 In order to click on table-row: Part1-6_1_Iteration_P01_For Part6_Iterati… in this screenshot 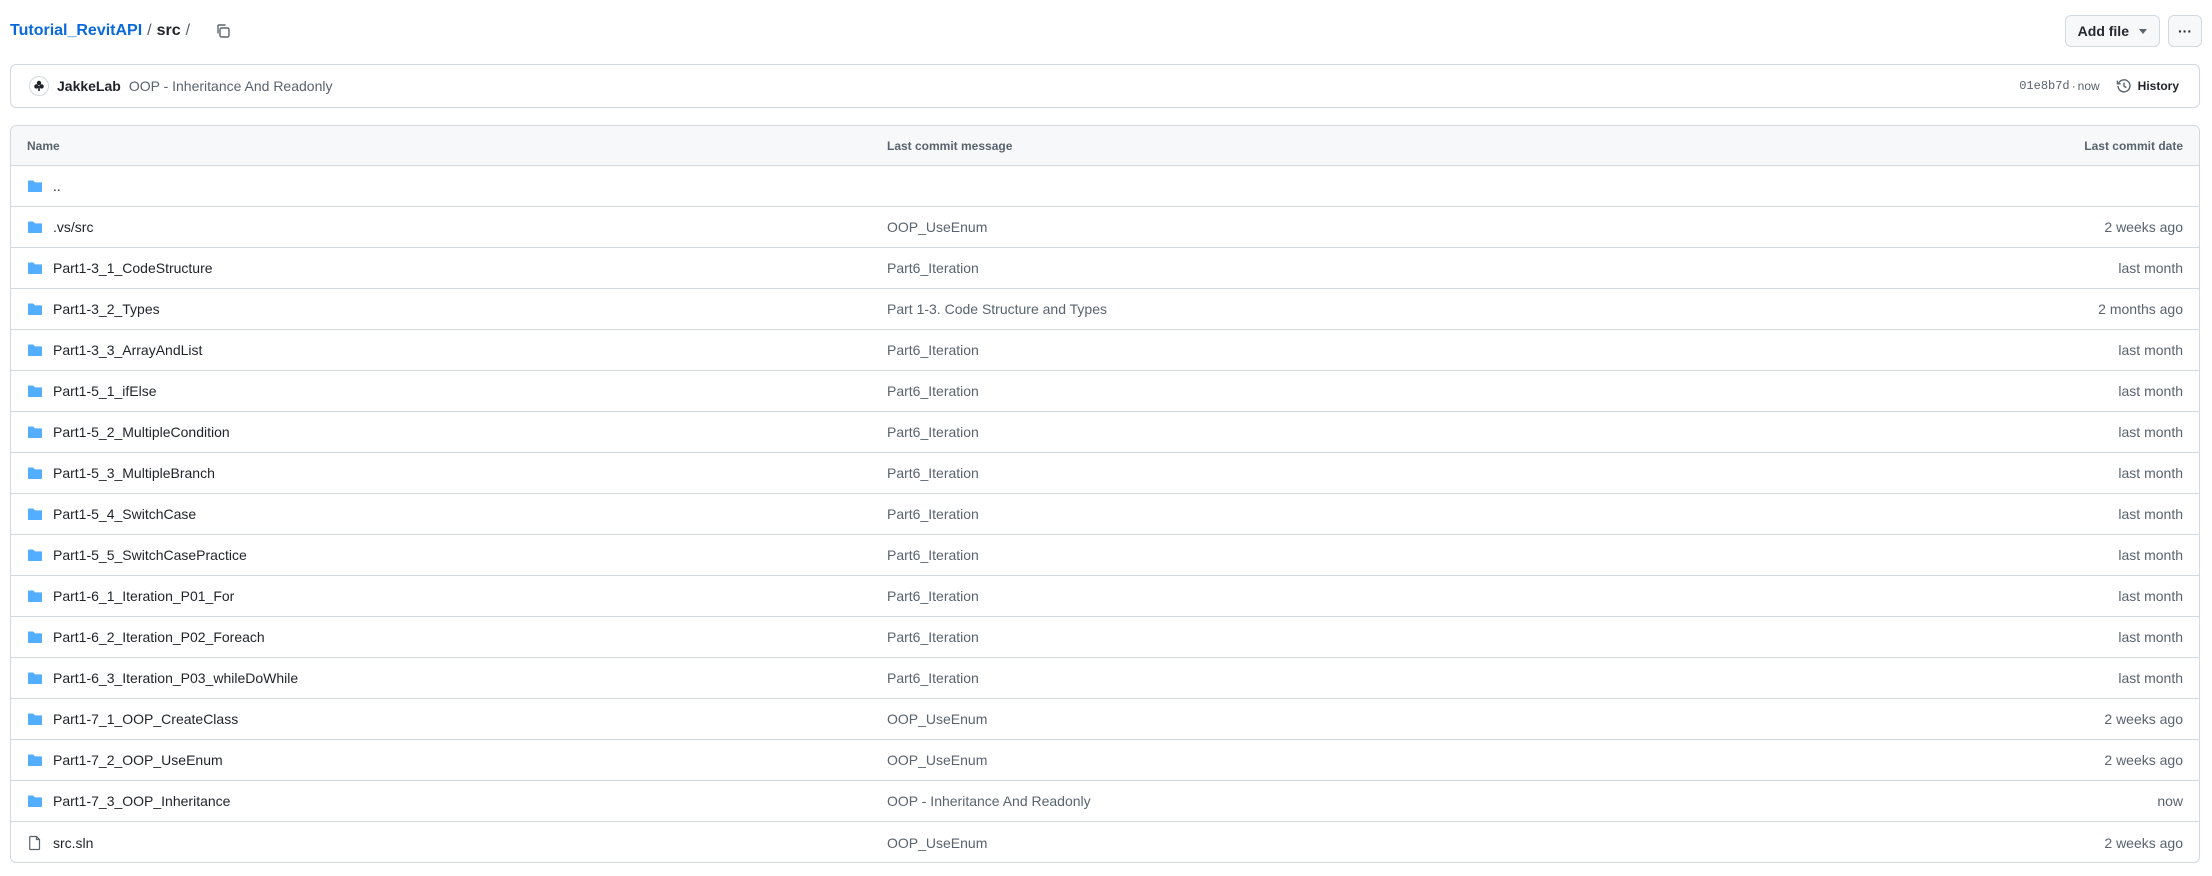, I will do `click(1105, 596)`.